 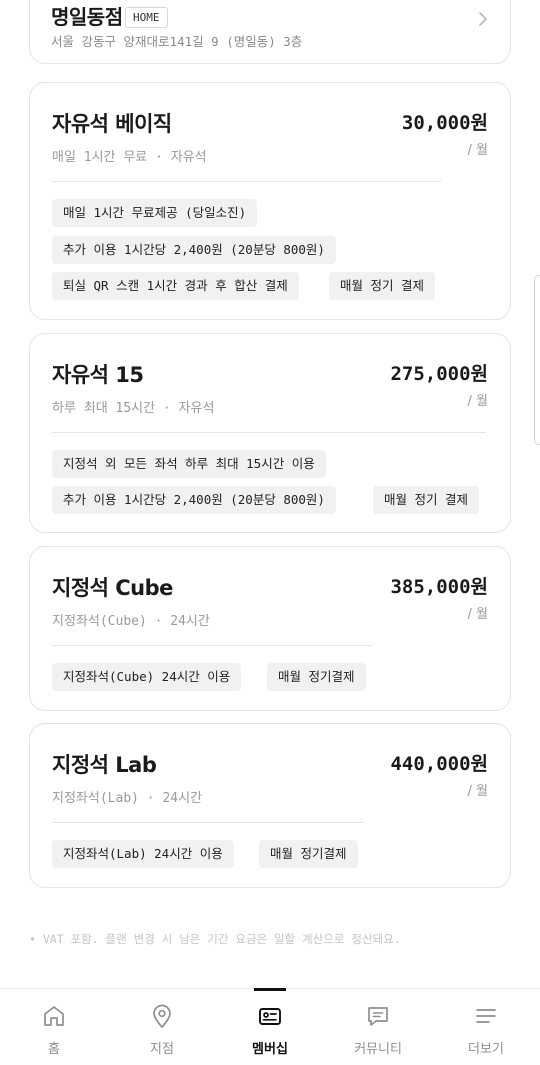 I want to click on menu-icon, so click(x=486, y=1016).